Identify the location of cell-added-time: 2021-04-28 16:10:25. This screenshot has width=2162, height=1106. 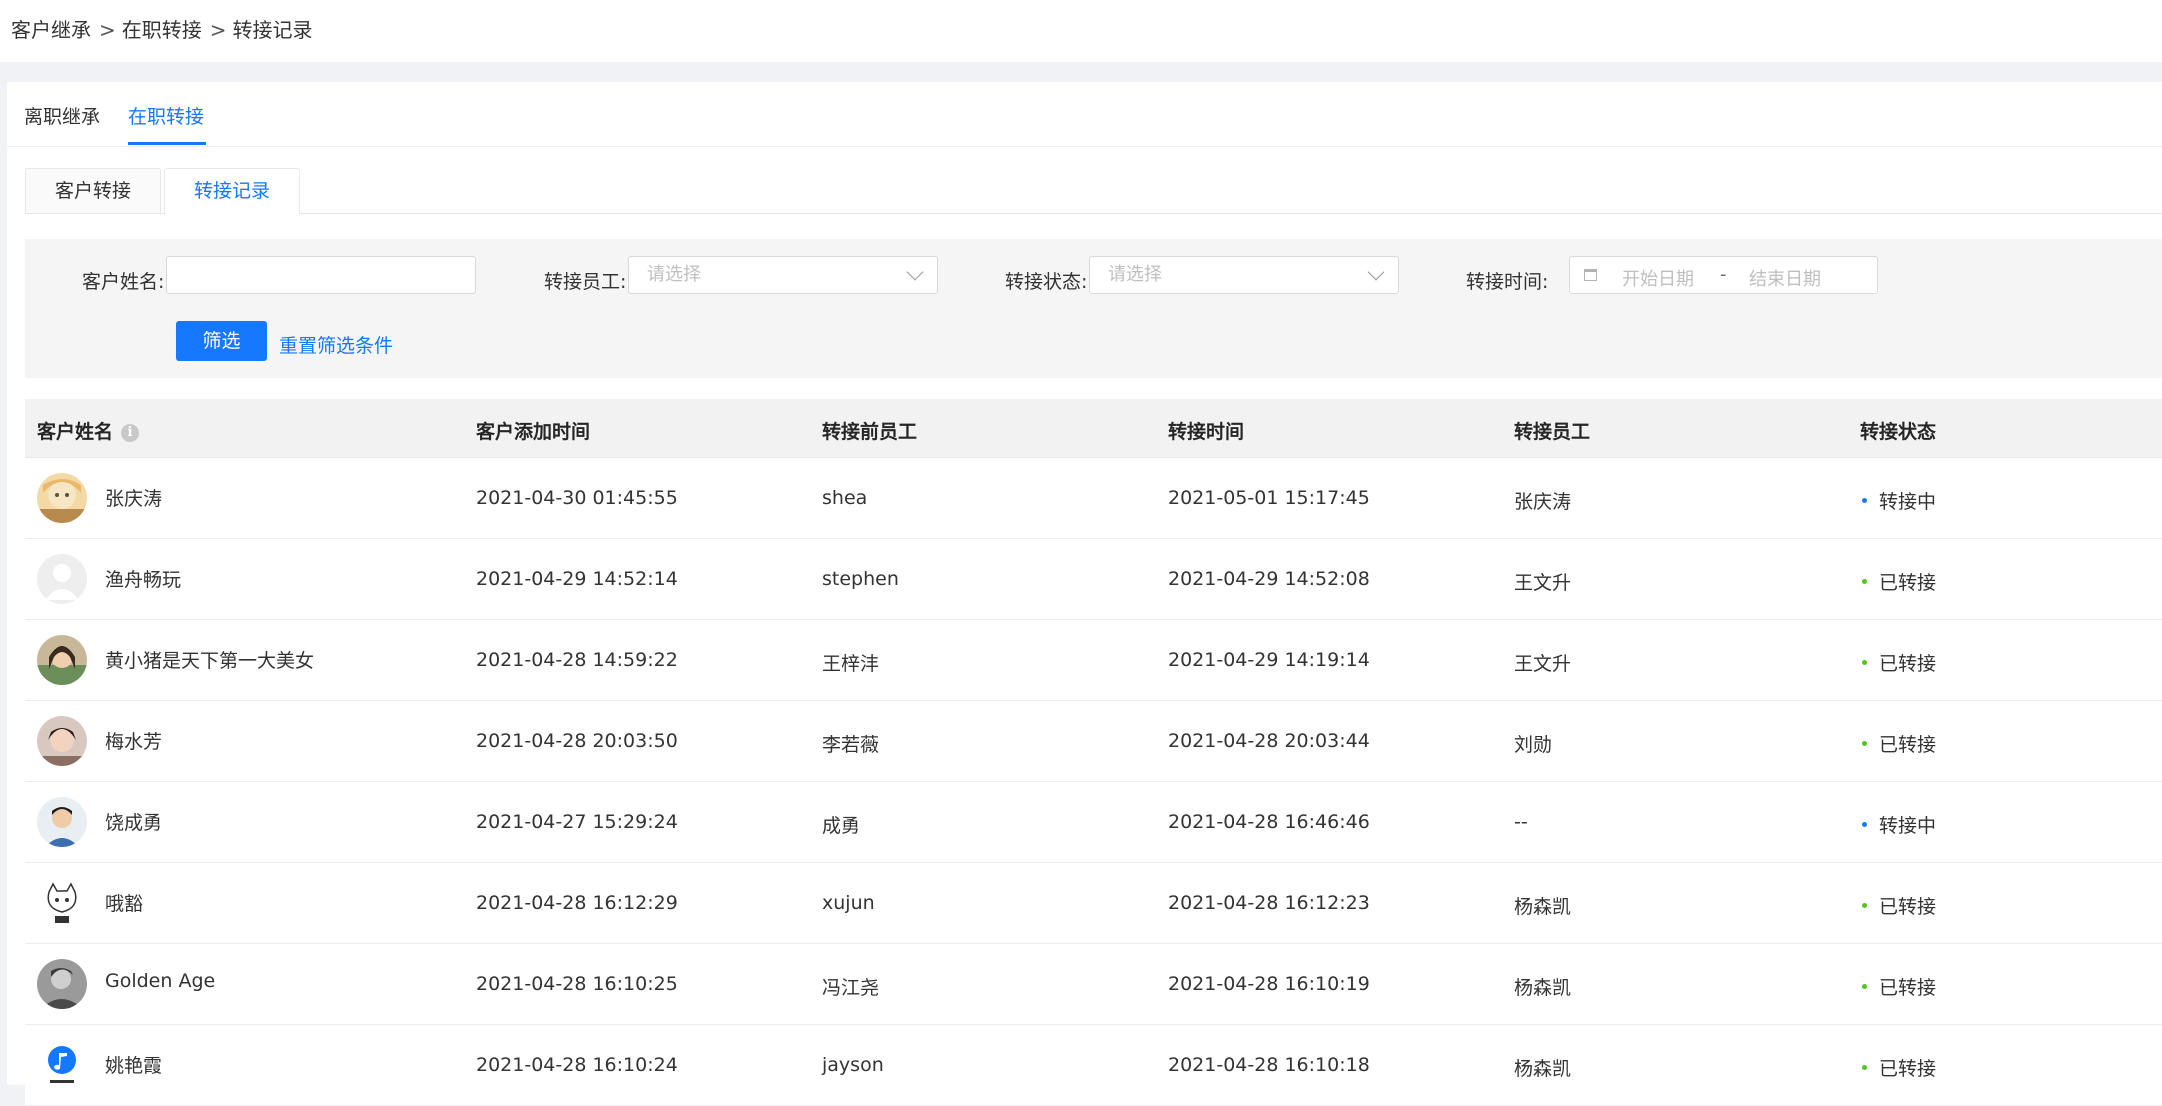
(577, 984).